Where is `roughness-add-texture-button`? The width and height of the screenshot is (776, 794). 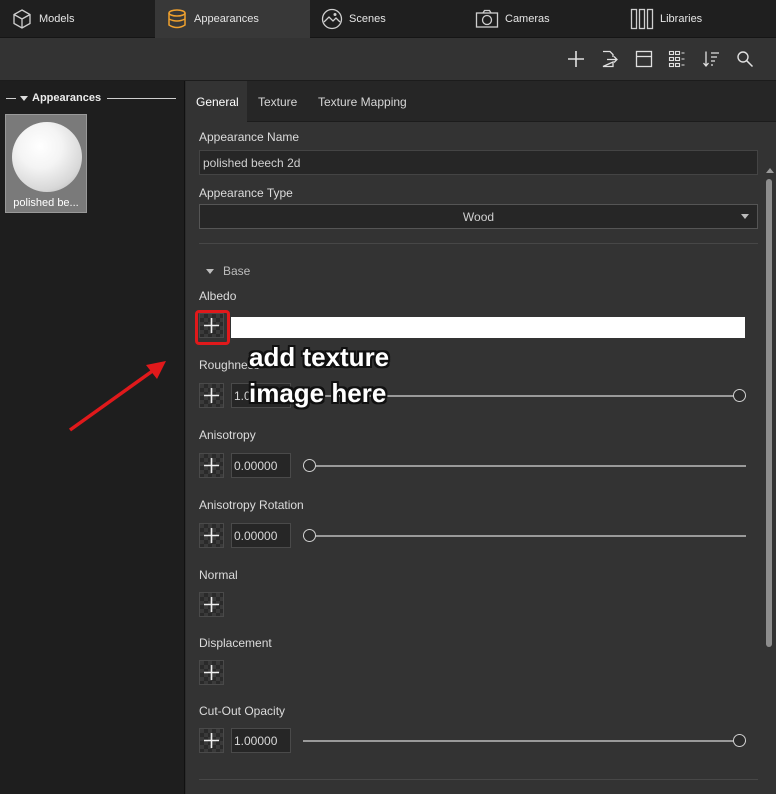 roughness-add-texture-button is located at coordinates (211, 395).